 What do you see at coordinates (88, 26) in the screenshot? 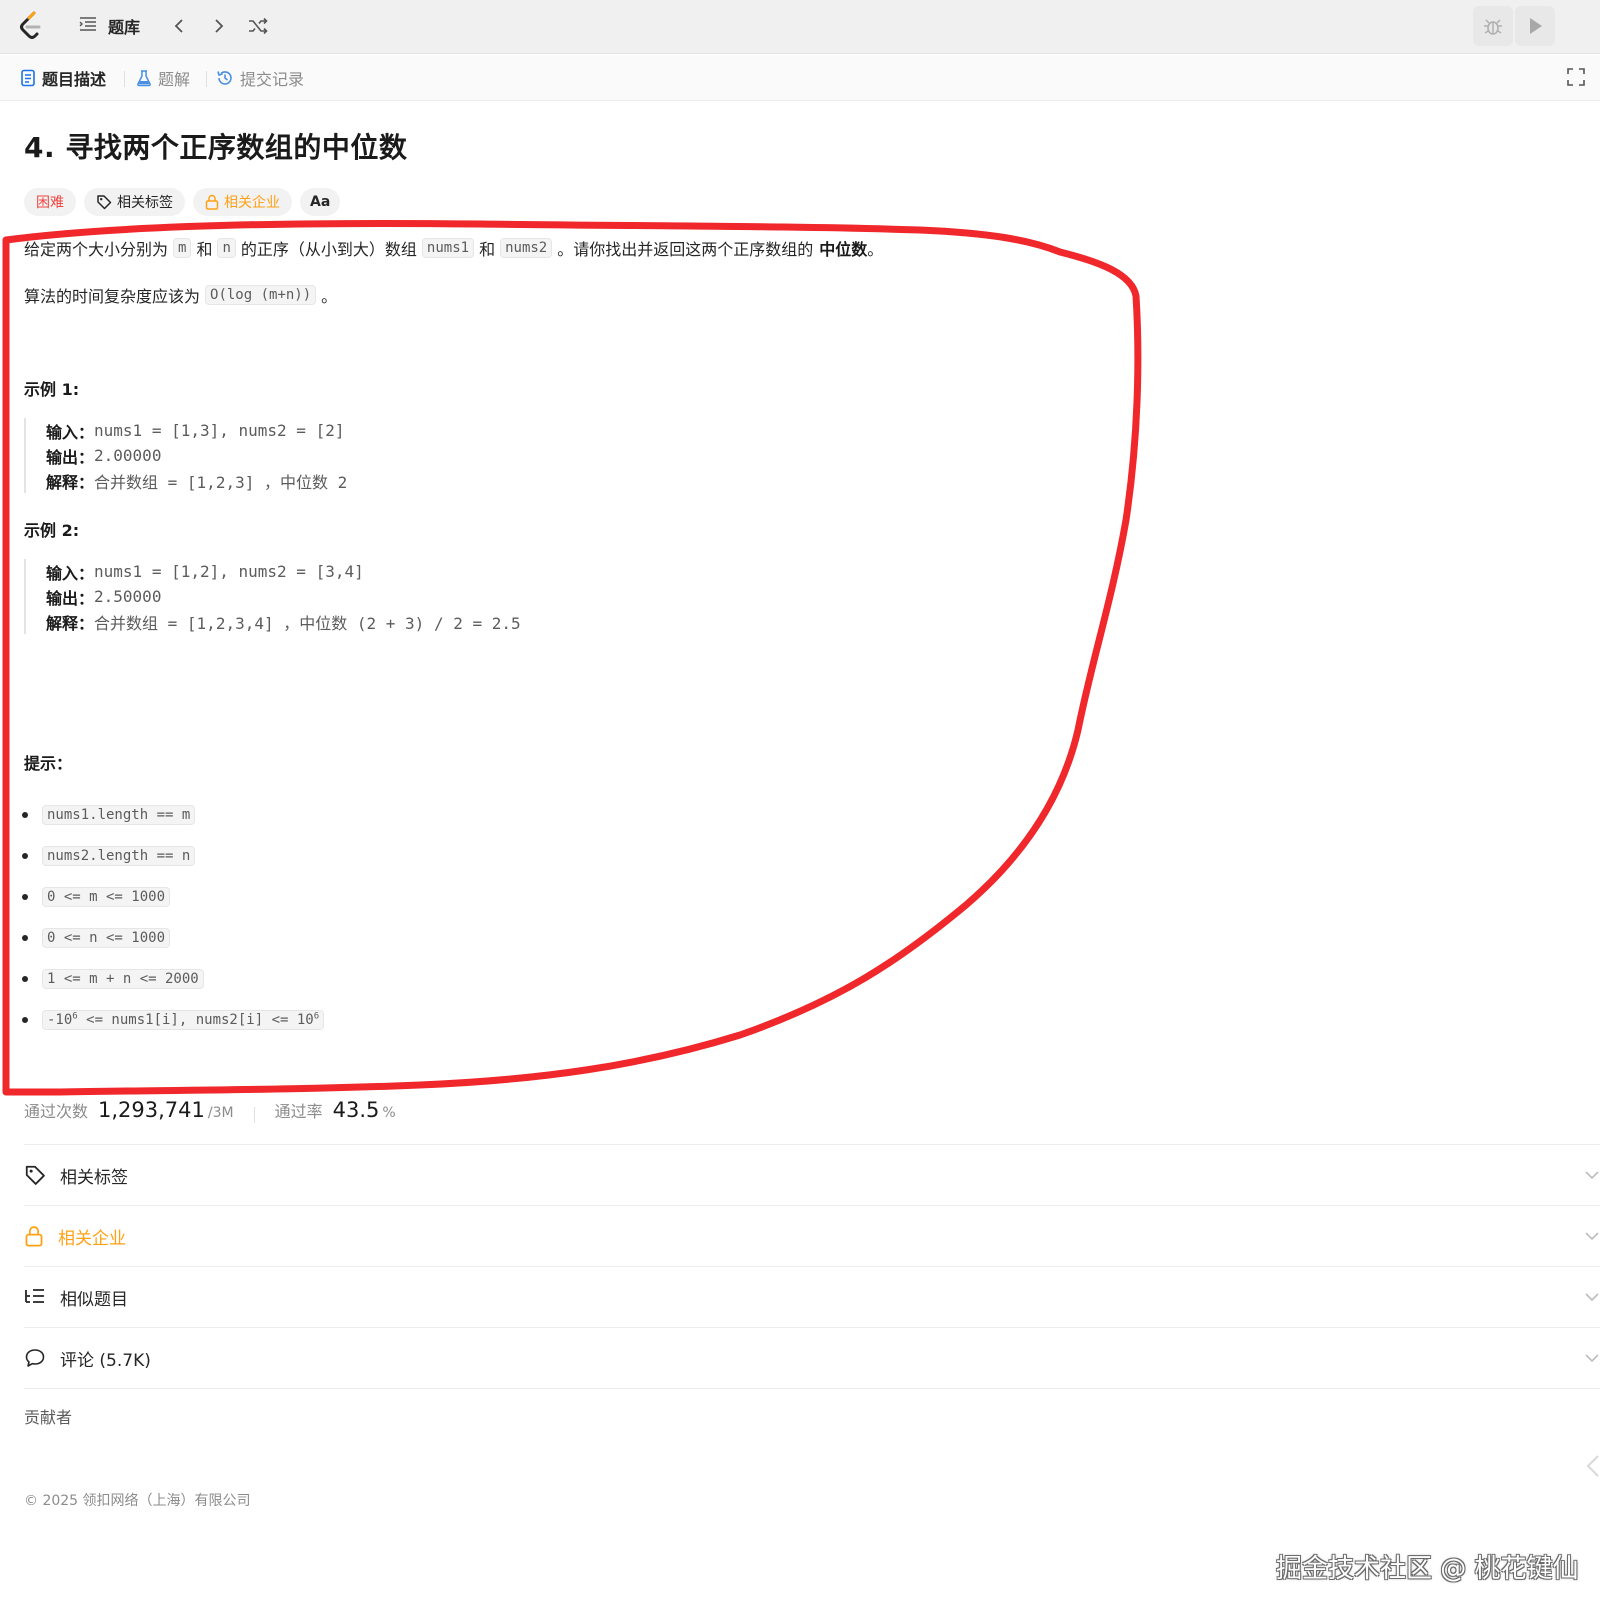
I see `list-icon` at bounding box center [88, 26].